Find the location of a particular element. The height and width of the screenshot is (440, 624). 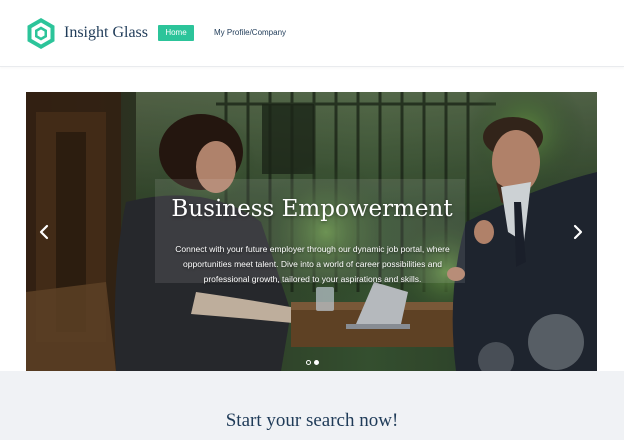

carousel-prev-button is located at coordinates (44, 232).